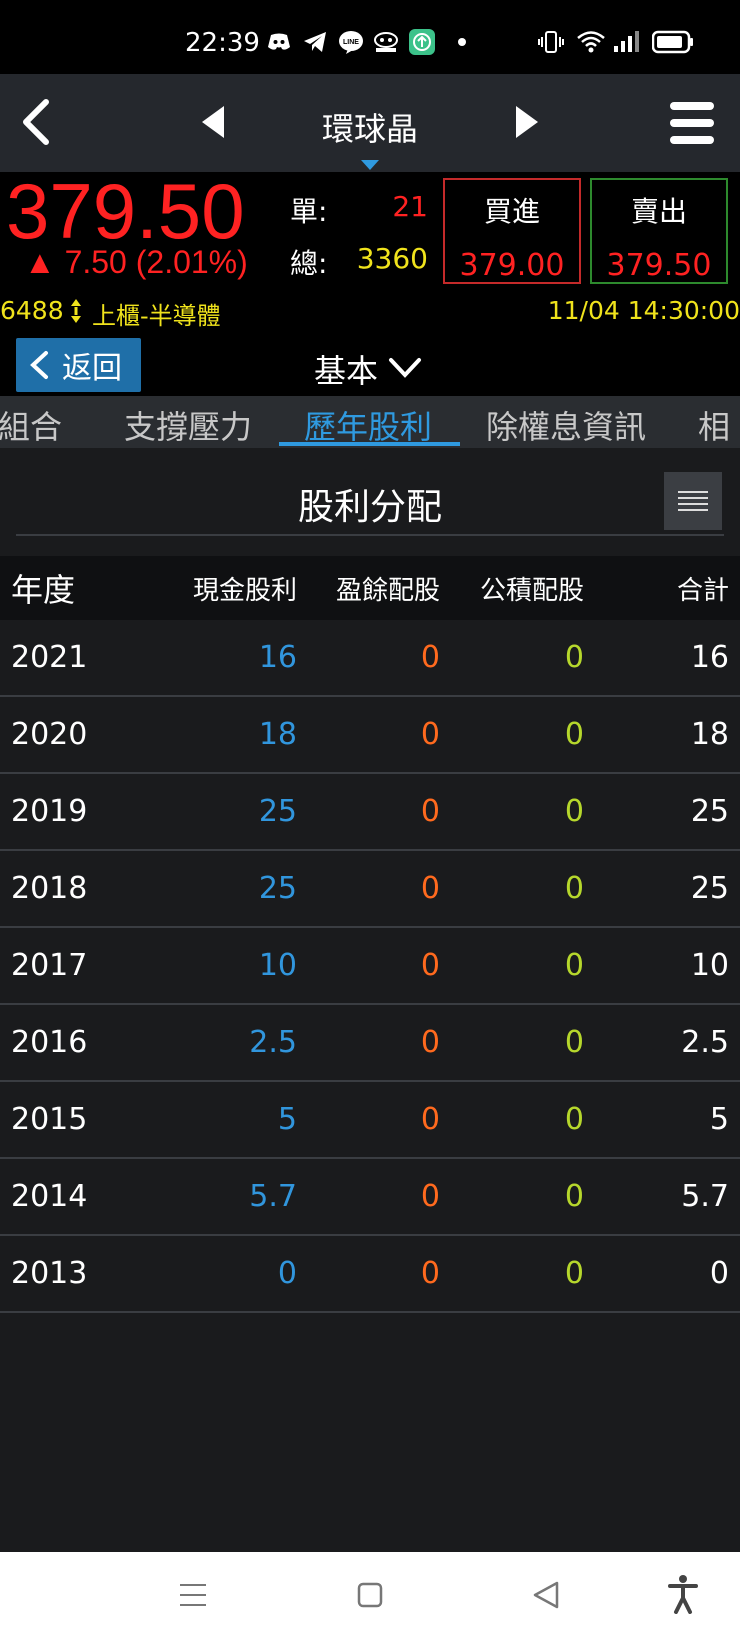 The width and height of the screenshot is (740, 1644). Describe the element at coordinates (709, 657) in the screenshot. I see `cell-total: 16` at that location.